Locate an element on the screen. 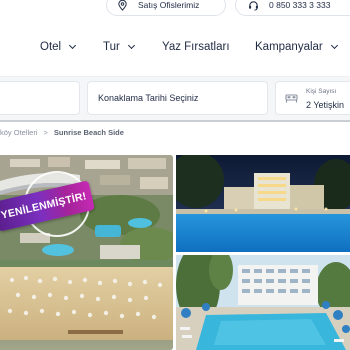 The image size is (350, 350). breadcrumb: köy Otelleri > Sunrise Beach Side is located at coordinates (62, 132).